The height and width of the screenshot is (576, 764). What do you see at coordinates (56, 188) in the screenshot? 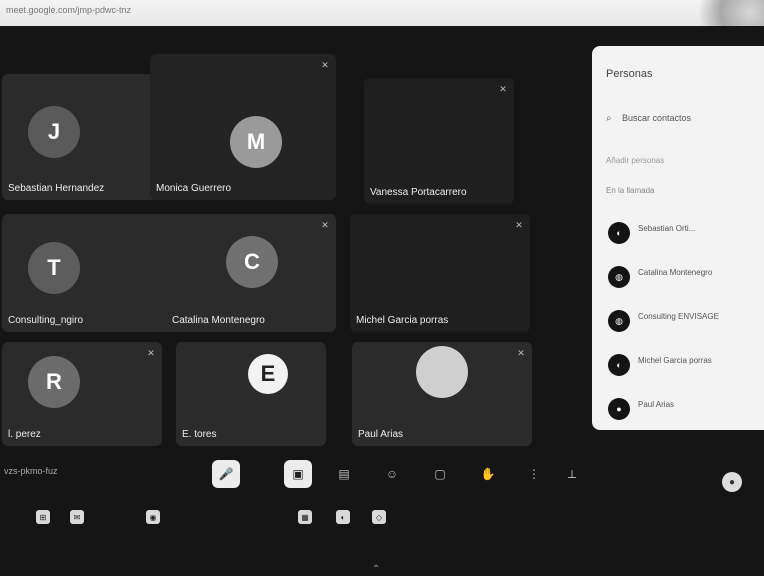
I see `participant-name: Sebastian Hernandez` at bounding box center [56, 188].